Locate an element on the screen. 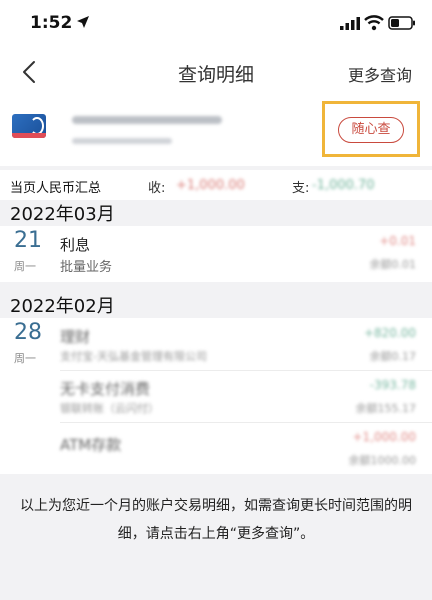  bank-card-icon is located at coordinates (29, 126).